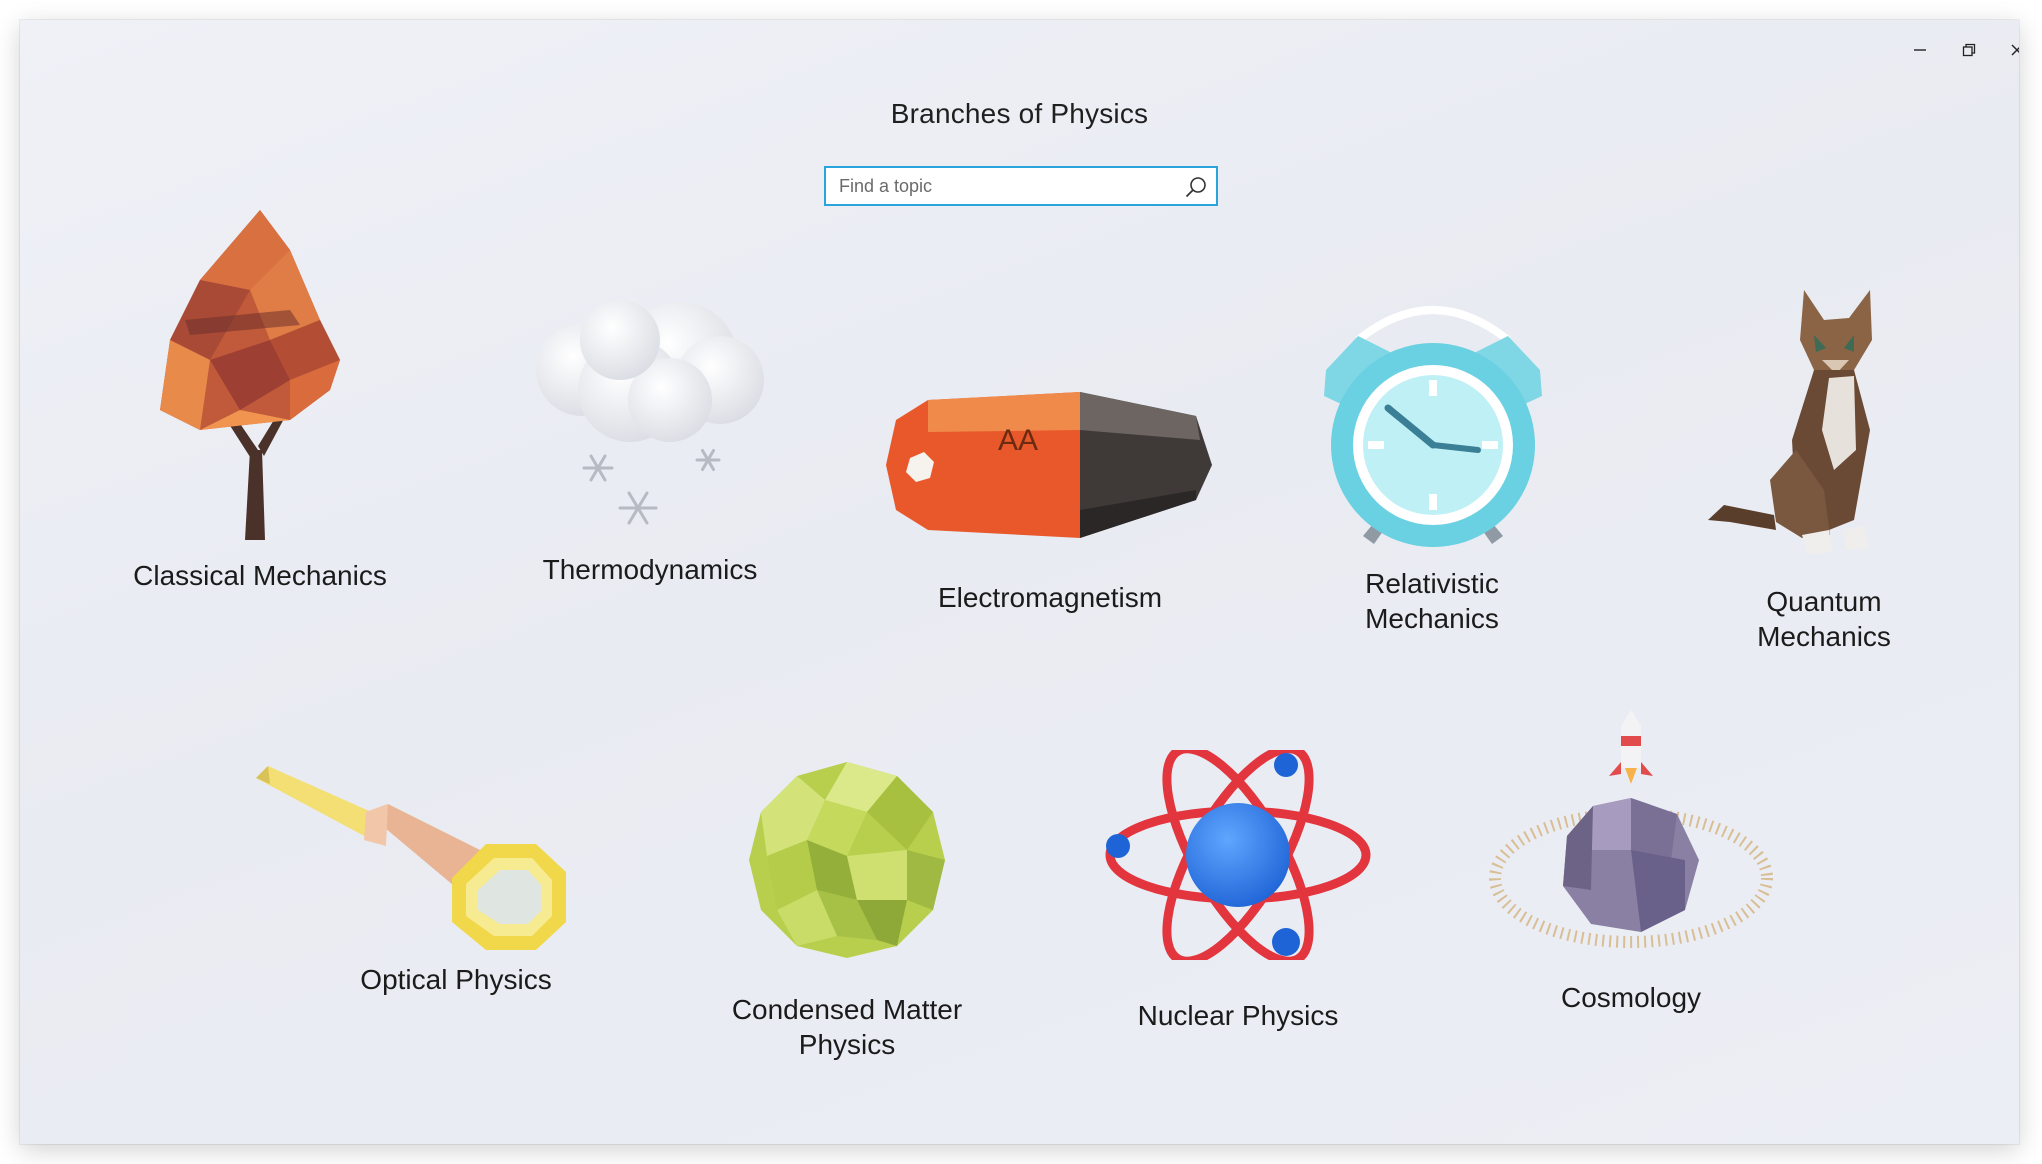 The height and width of the screenshot is (1164, 2042). What do you see at coordinates (650, 569) in the screenshot?
I see `topic-label: Thermodynamics` at bounding box center [650, 569].